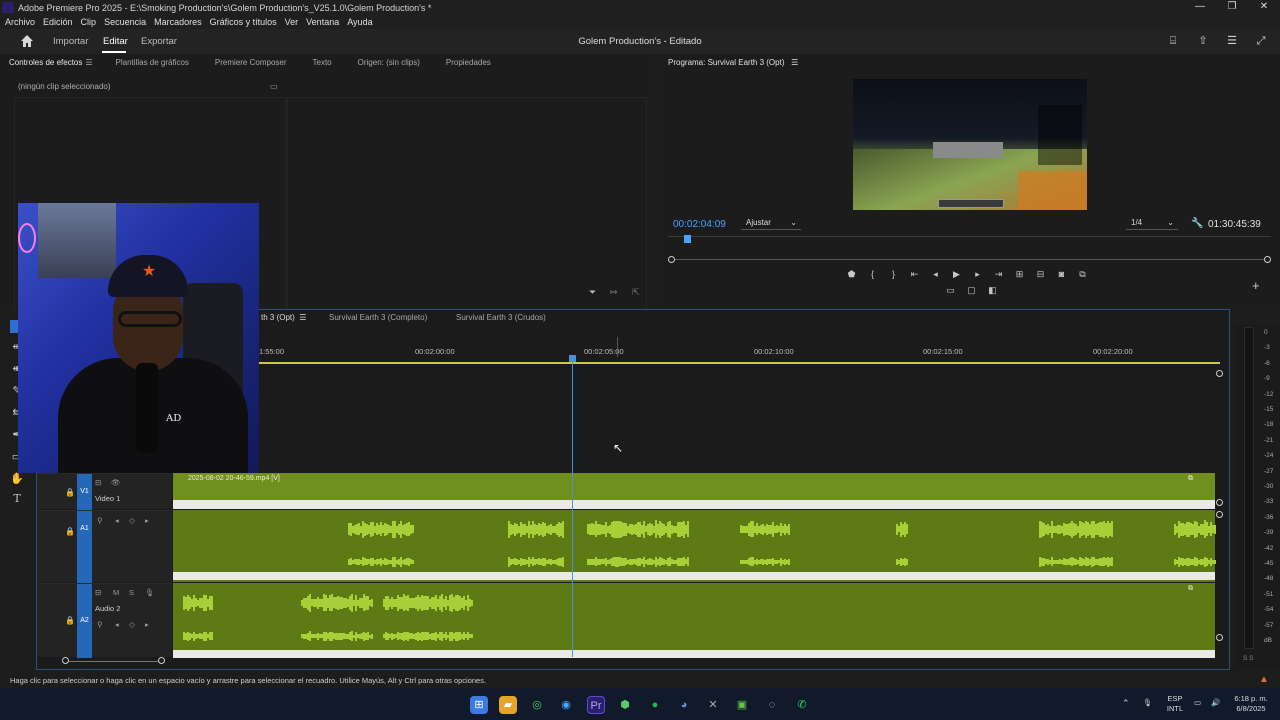  Describe the element at coordinates (1082, 276) in the screenshot. I see `compare-icon: ⧉` at that location.